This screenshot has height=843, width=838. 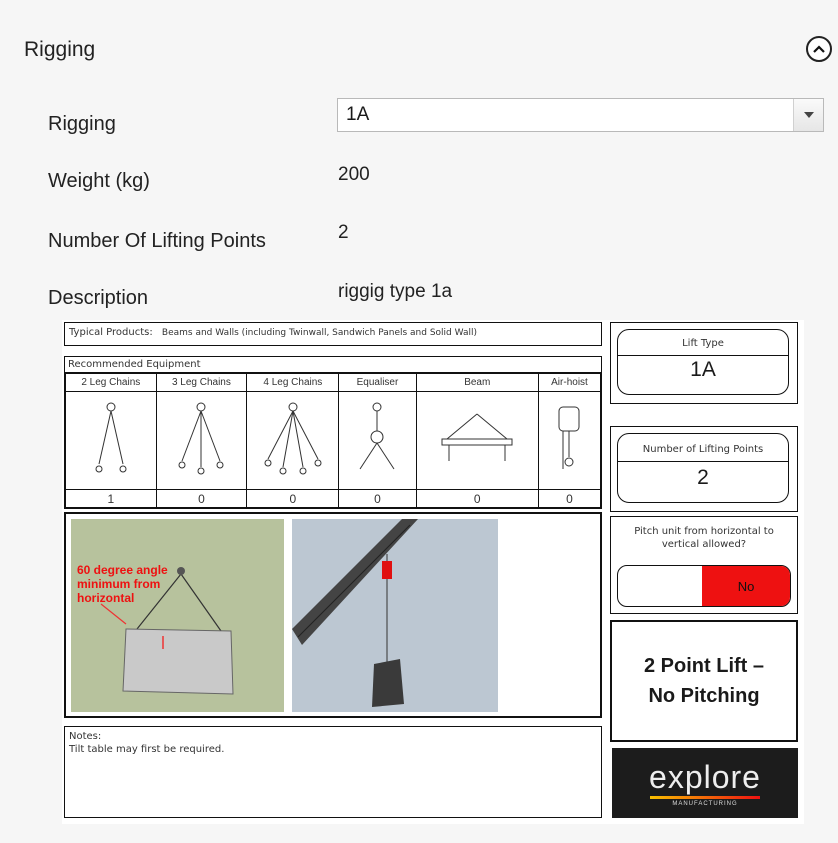 What do you see at coordinates (111, 440) in the screenshot?
I see `two-leg-chain-icon` at bounding box center [111, 440].